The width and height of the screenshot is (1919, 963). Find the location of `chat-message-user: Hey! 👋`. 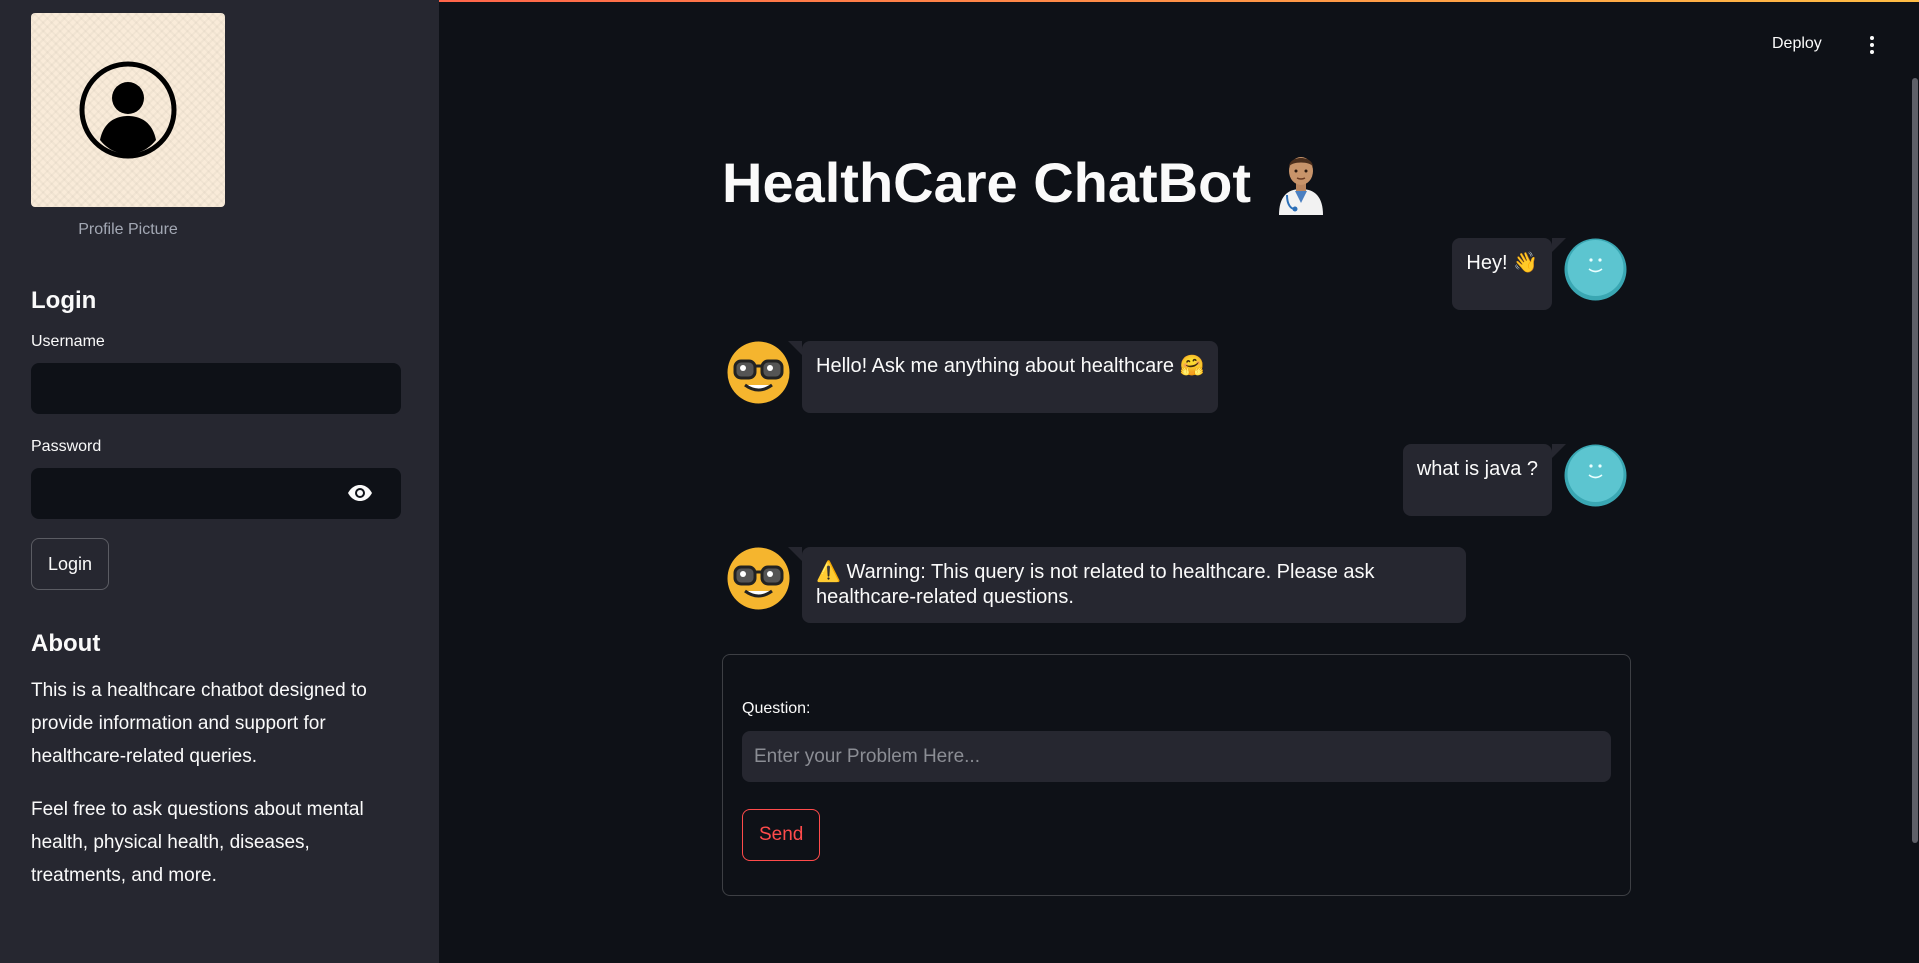

chat-message-user: Hey! 👋 is located at coordinates (1539, 274).